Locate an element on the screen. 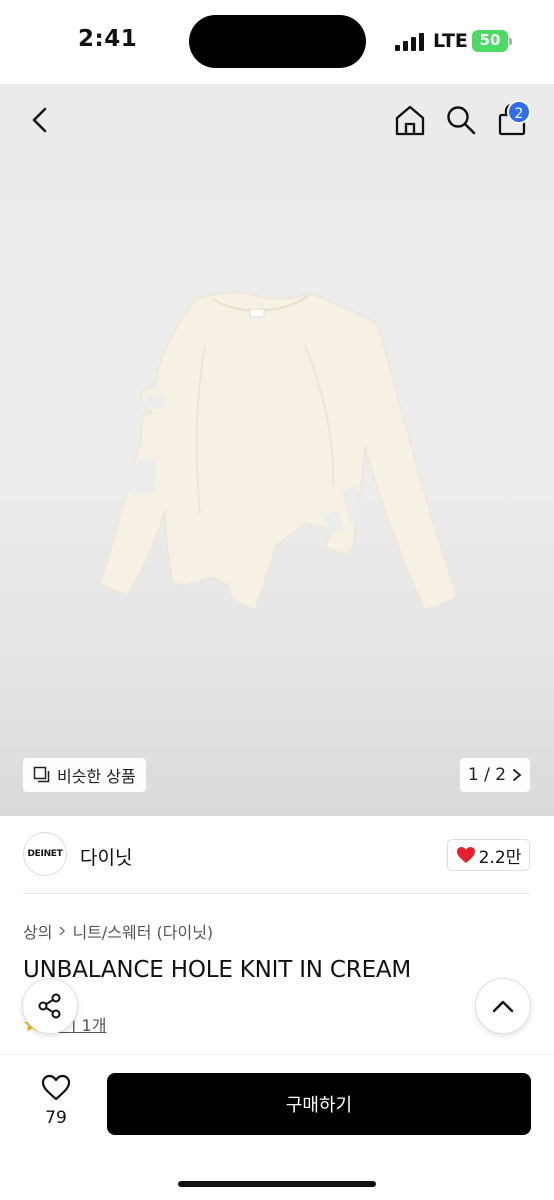 This screenshot has height=1200, width=554. battery-level: 50 is located at coordinates (490, 40).